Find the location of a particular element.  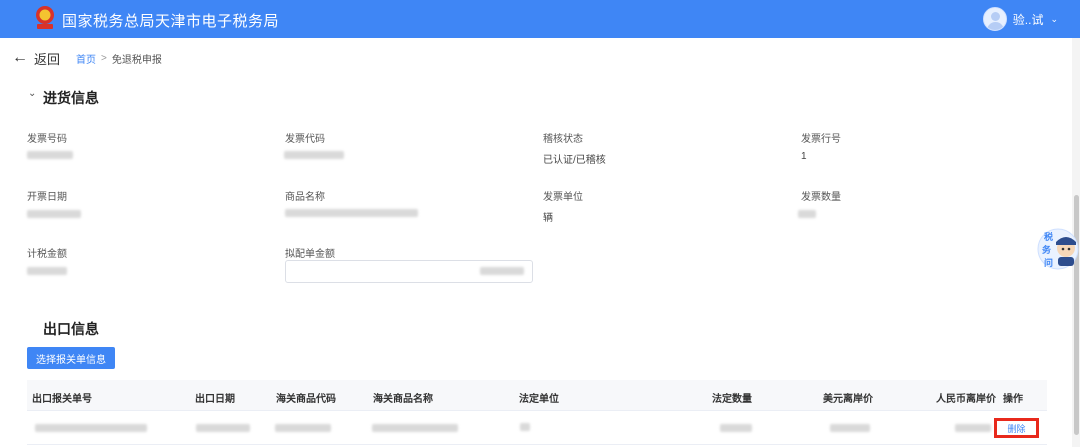

product-name-value is located at coordinates (351, 213).